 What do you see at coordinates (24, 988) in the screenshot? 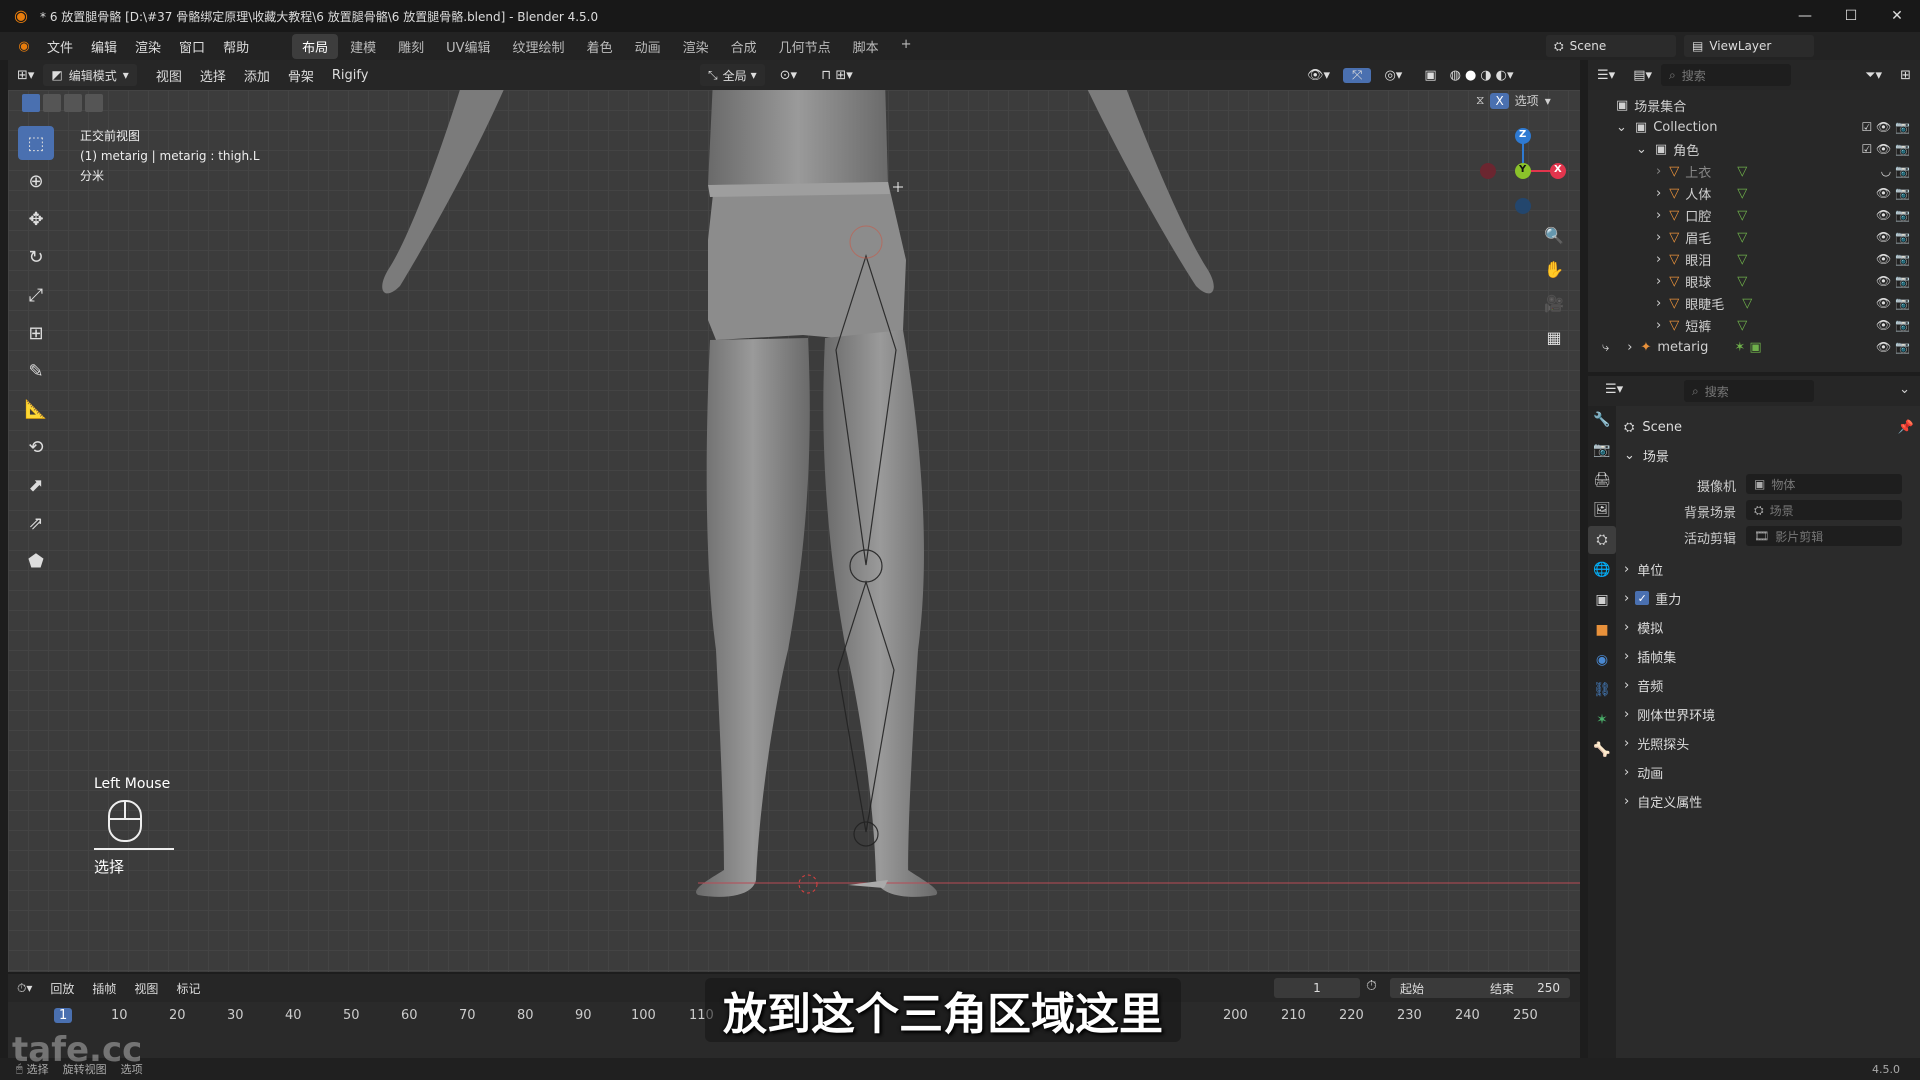
I see `timeline-editor-icon: ⏱▾` at bounding box center [24, 988].